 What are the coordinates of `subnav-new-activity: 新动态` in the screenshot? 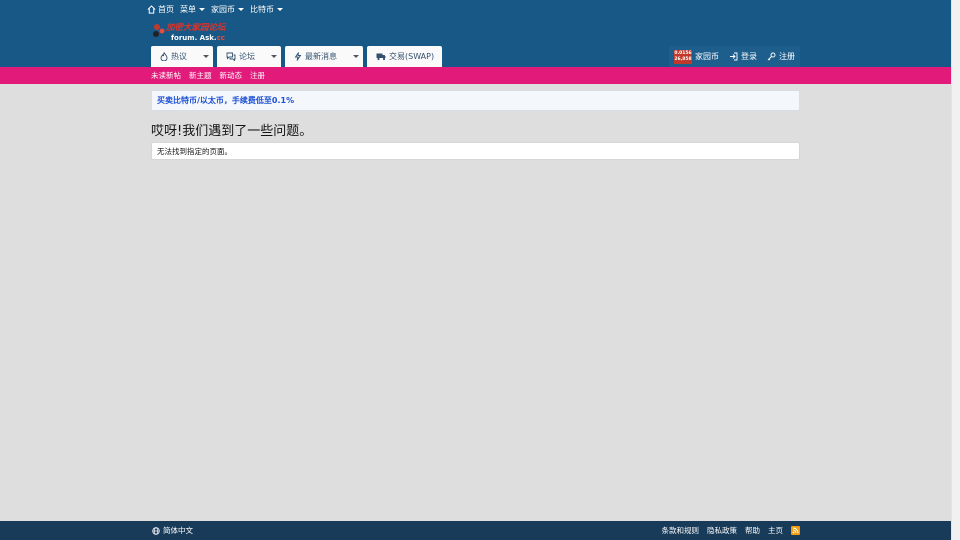 It's located at (231, 75).